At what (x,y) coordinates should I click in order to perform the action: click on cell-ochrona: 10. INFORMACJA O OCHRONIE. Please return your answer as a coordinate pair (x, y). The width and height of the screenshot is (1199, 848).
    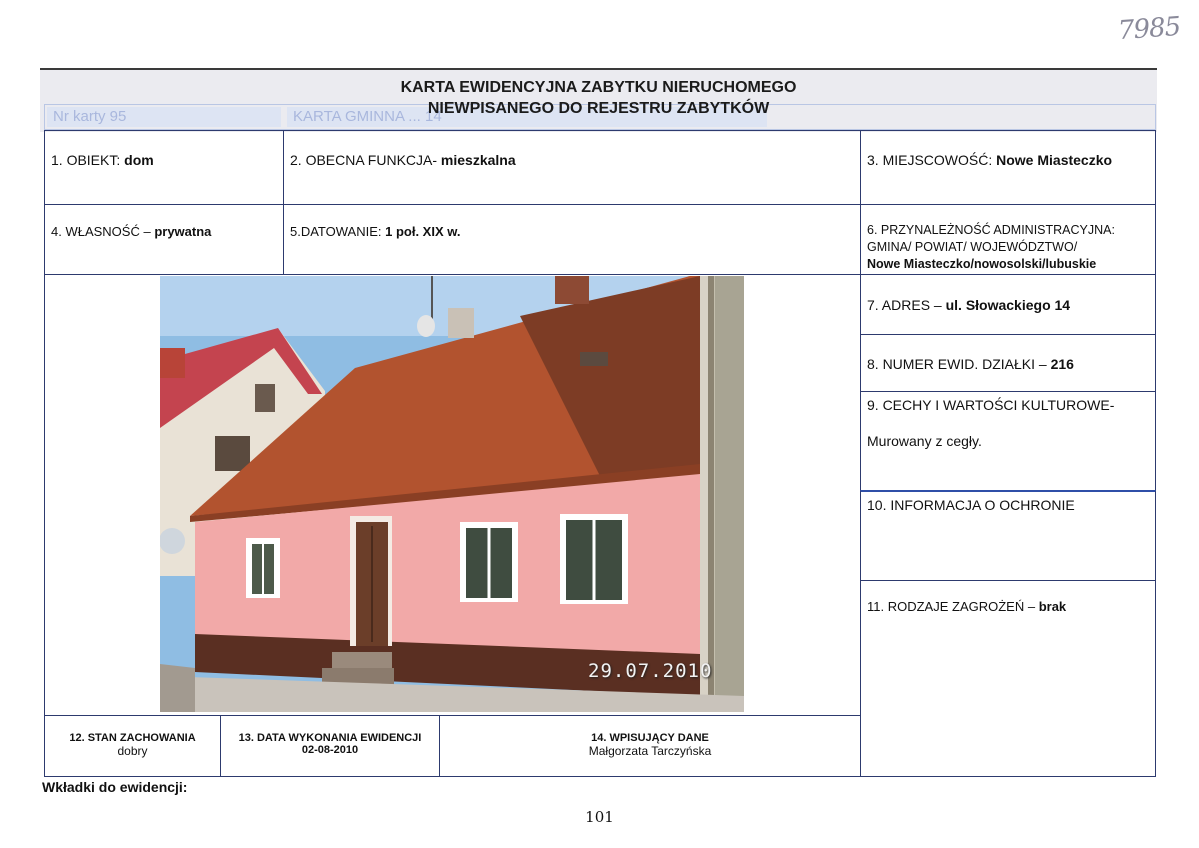
    Looking at the image, I should click on (1008, 535).